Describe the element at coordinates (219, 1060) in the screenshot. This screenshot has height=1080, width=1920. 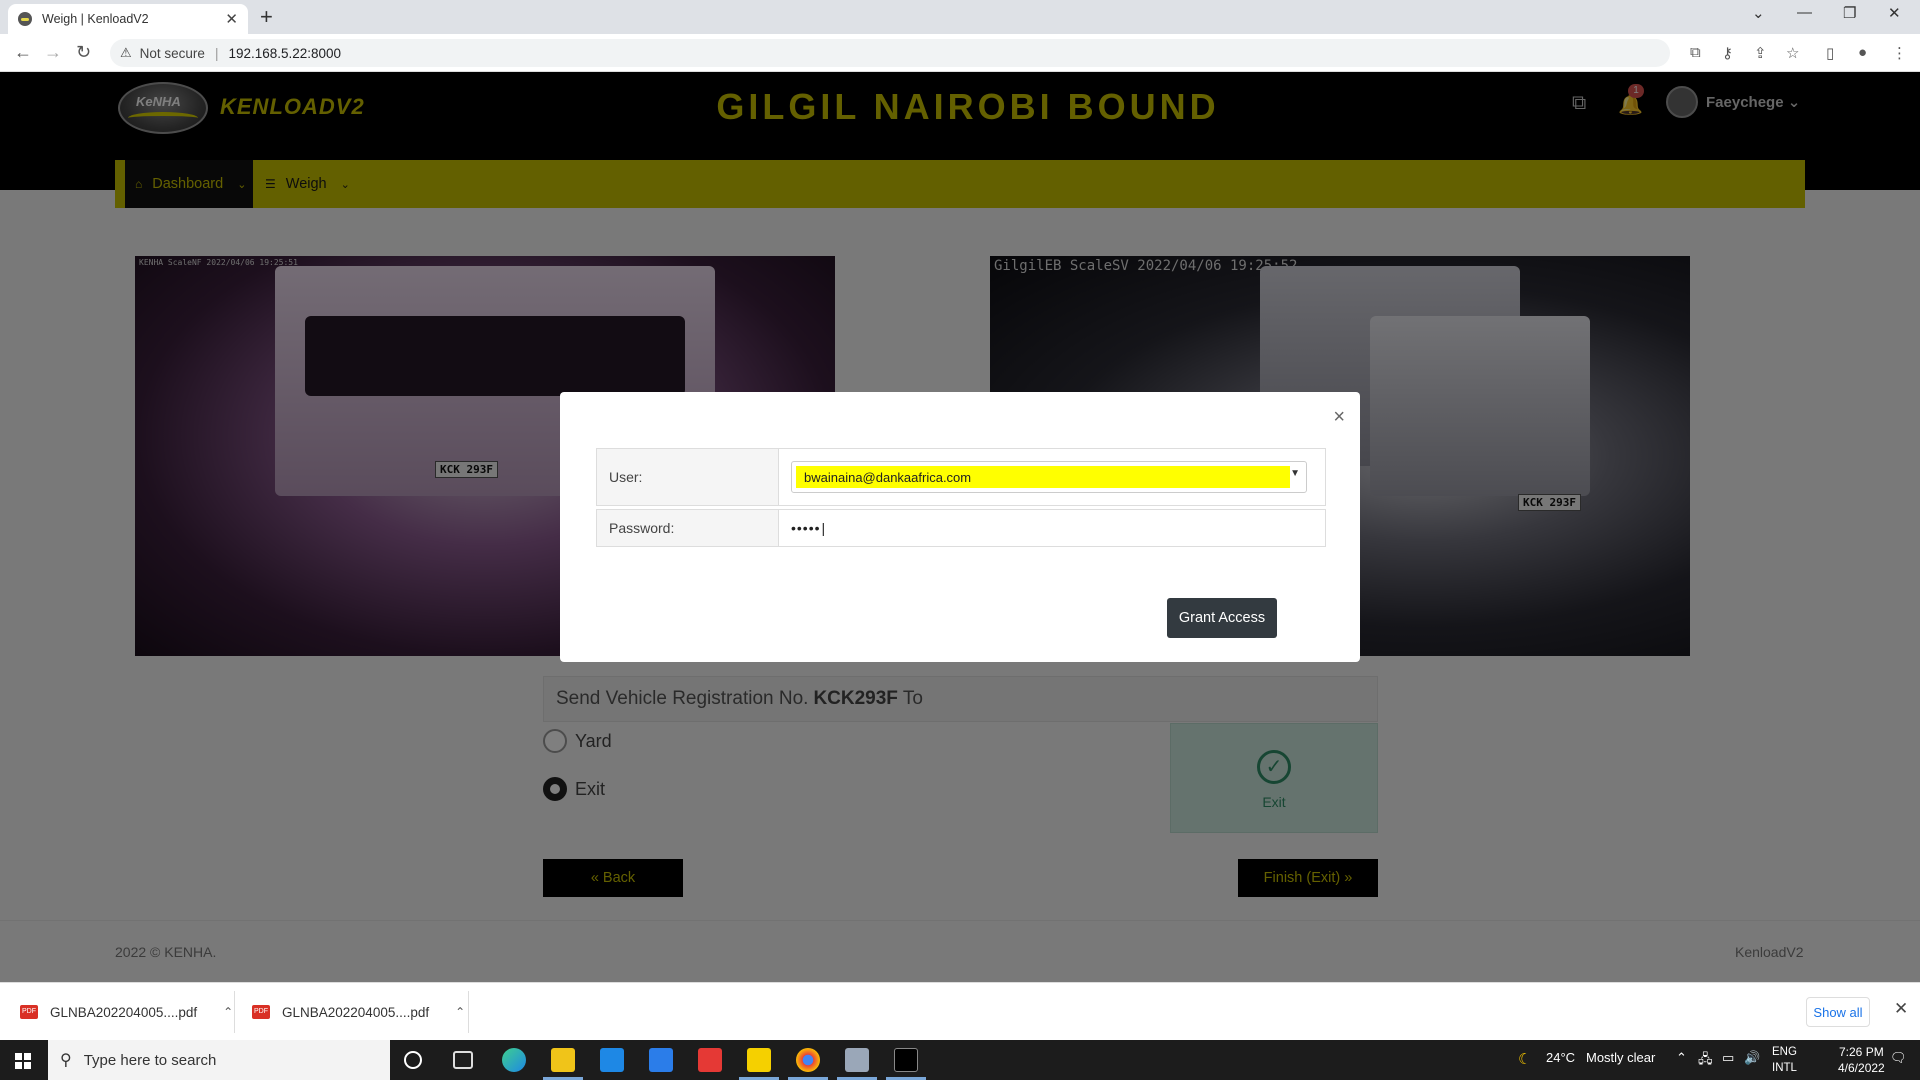
I see `taskbar-search: ⚲ Type here to search` at that location.